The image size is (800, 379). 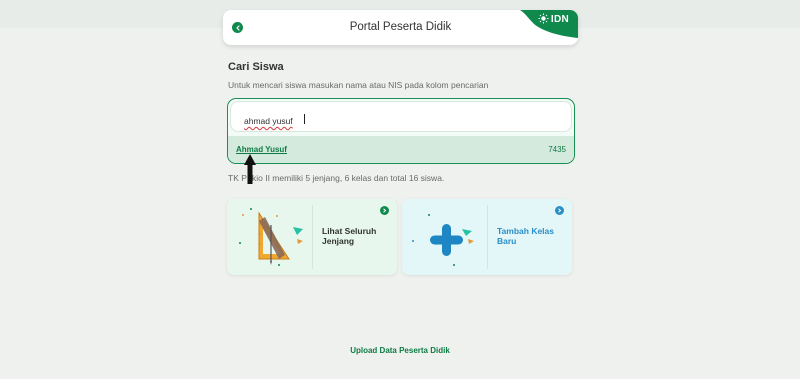 I want to click on card-label: Tambah Kelas Baru, so click(x=526, y=236).